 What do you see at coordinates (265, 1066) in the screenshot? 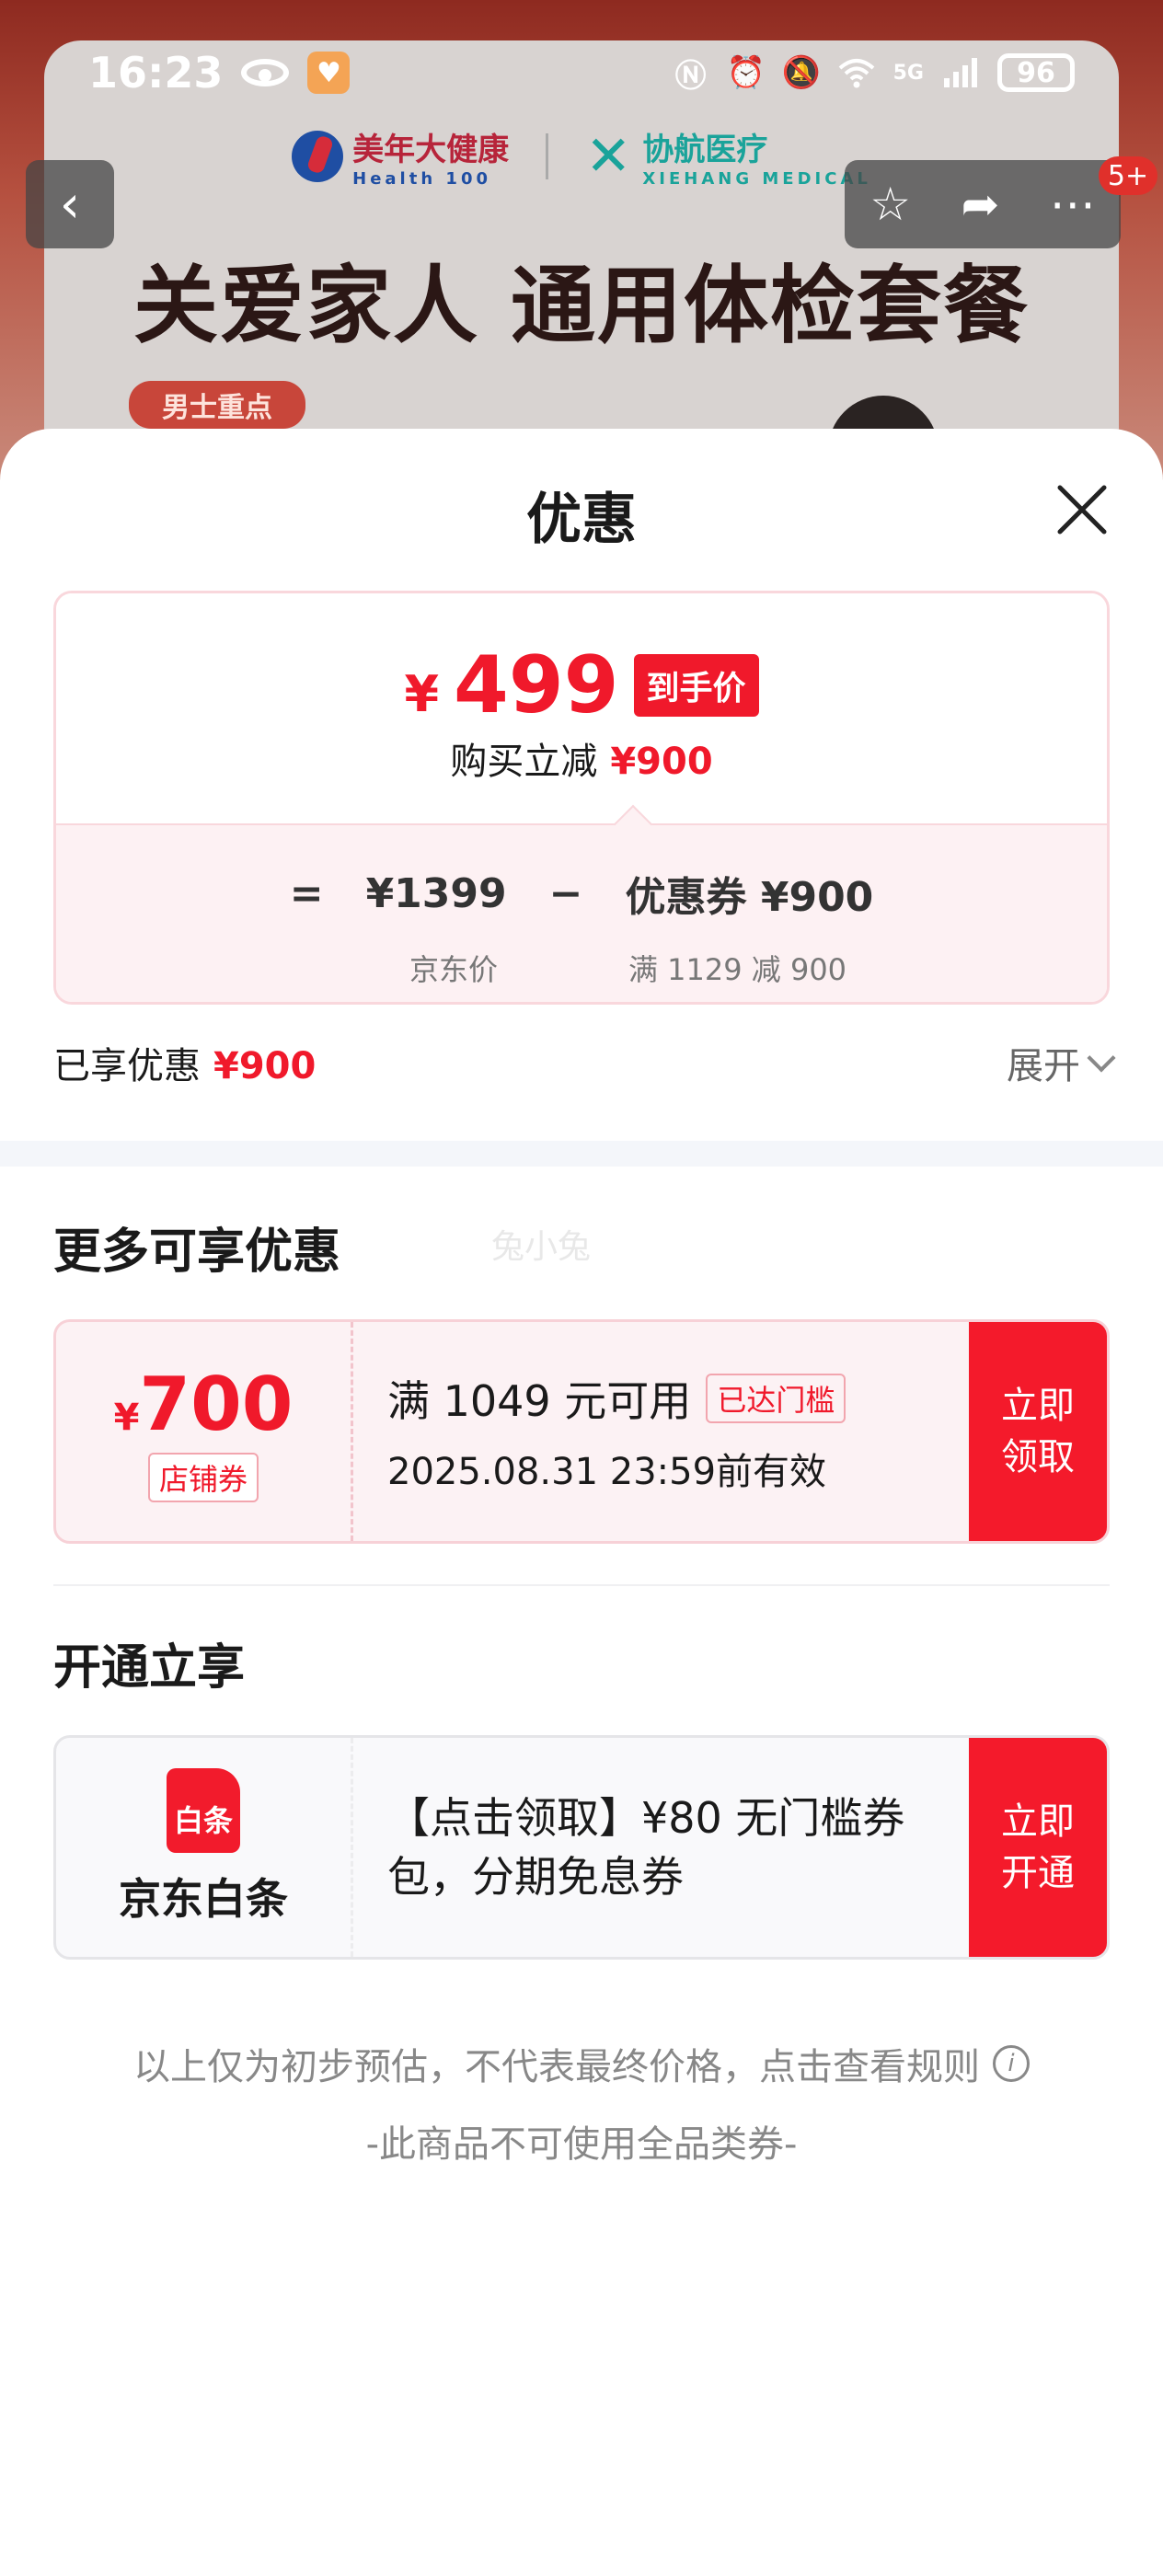
I see `enjoyed-amount: ¥900` at bounding box center [265, 1066].